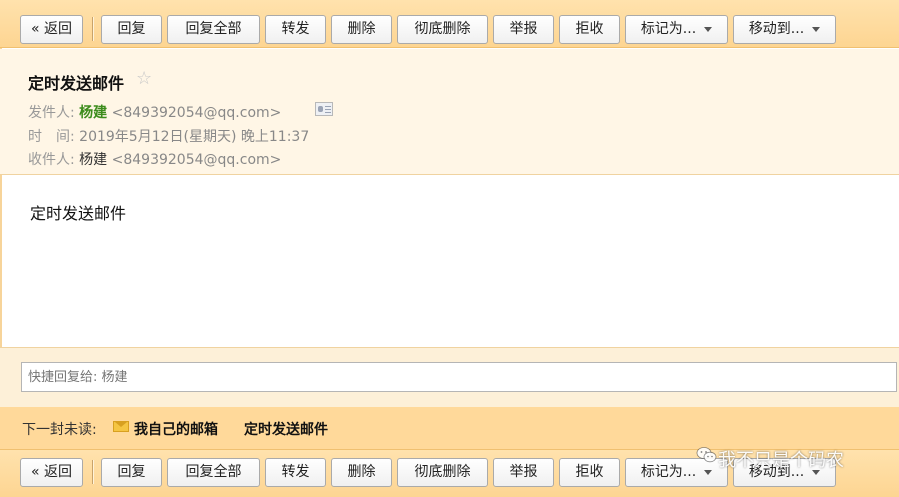 The width and height of the screenshot is (899, 497). What do you see at coordinates (78, 213) in the screenshot?
I see `mail-body: 定时发送邮件` at bounding box center [78, 213].